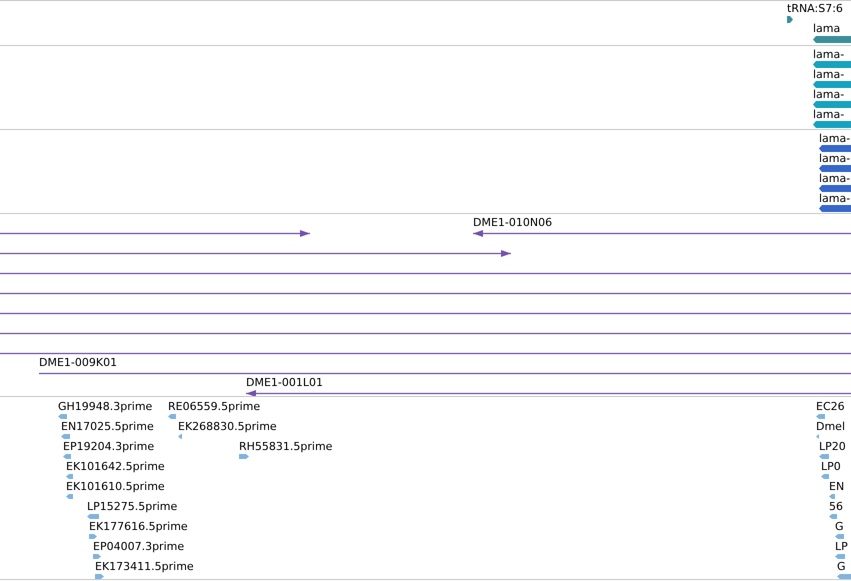 The image size is (851, 581). What do you see at coordinates (830, 407) in the screenshot?
I see `feature-label: EC26` at bounding box center [830, 407].